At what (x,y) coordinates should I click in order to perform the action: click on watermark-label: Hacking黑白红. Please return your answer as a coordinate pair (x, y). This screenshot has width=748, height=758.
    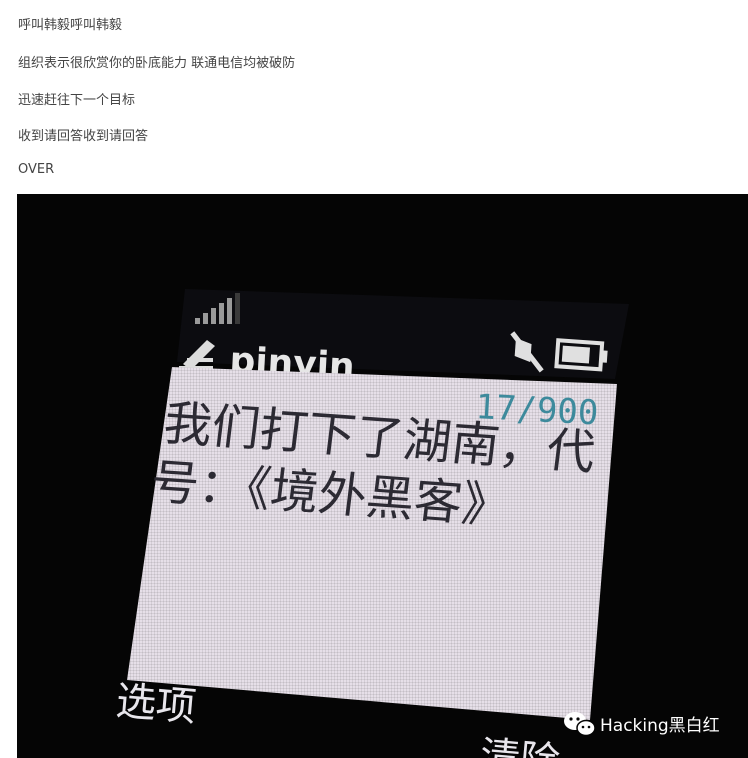
    Looking at the image, I should click on (660, 726).